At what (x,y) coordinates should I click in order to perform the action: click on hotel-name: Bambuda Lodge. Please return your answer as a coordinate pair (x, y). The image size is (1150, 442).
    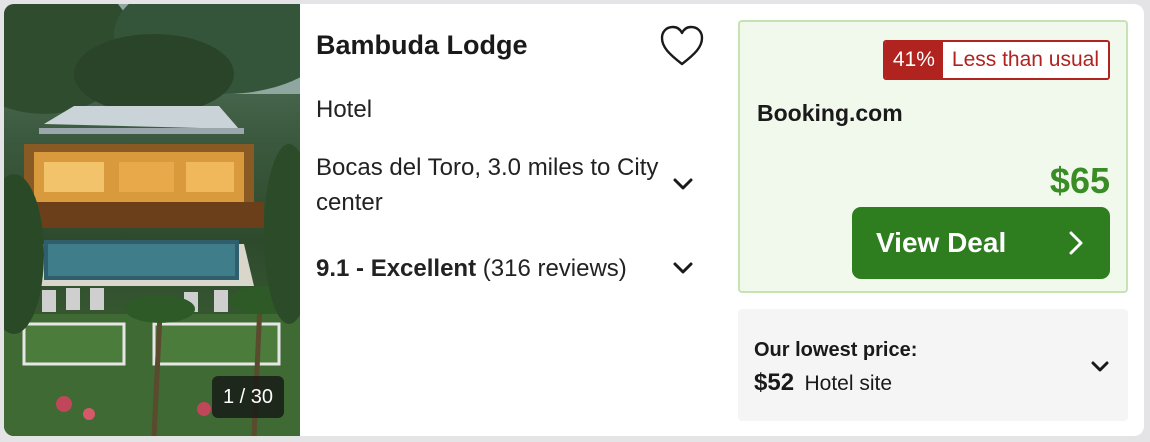
    Looking at the image, I should click on (422, 45).